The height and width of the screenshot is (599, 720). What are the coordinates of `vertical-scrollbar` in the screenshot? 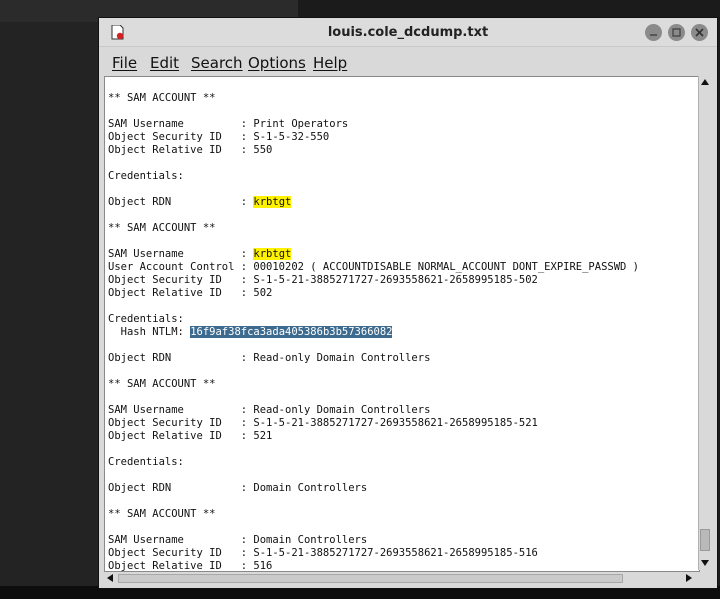 It's located at (704, 323).